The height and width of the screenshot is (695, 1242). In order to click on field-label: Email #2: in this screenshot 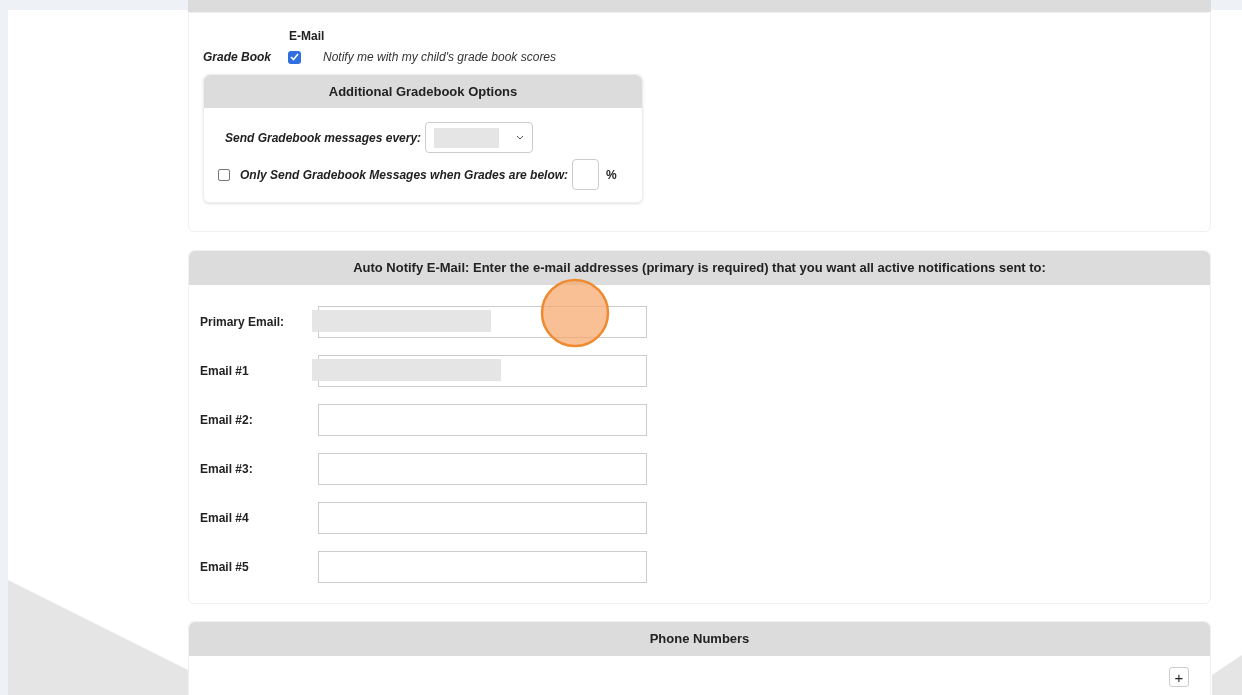, I will do `click(227, 420)`.